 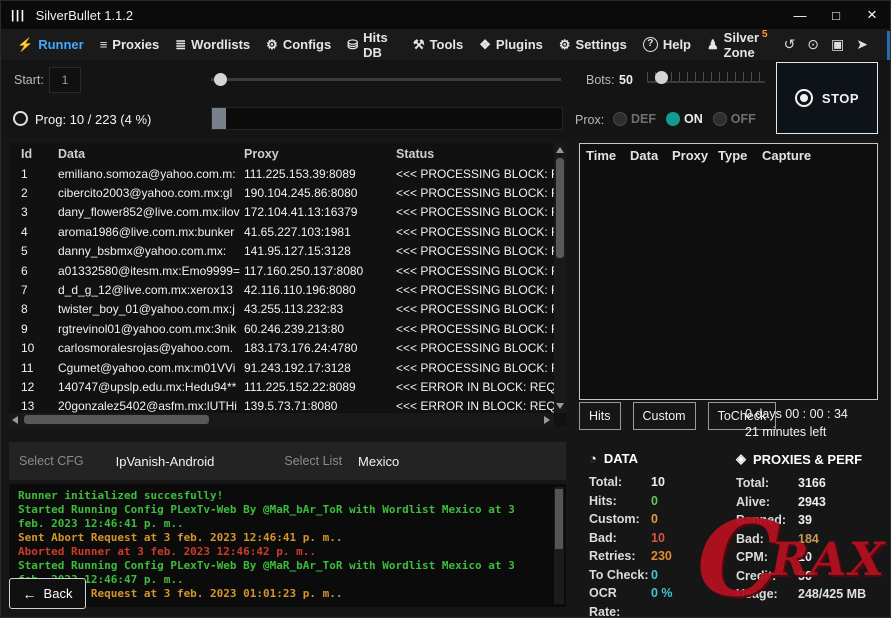 What do you see at coordinates (386, 79) in the screenshot?
I see `start-slider` at bounding box center [386, 79].